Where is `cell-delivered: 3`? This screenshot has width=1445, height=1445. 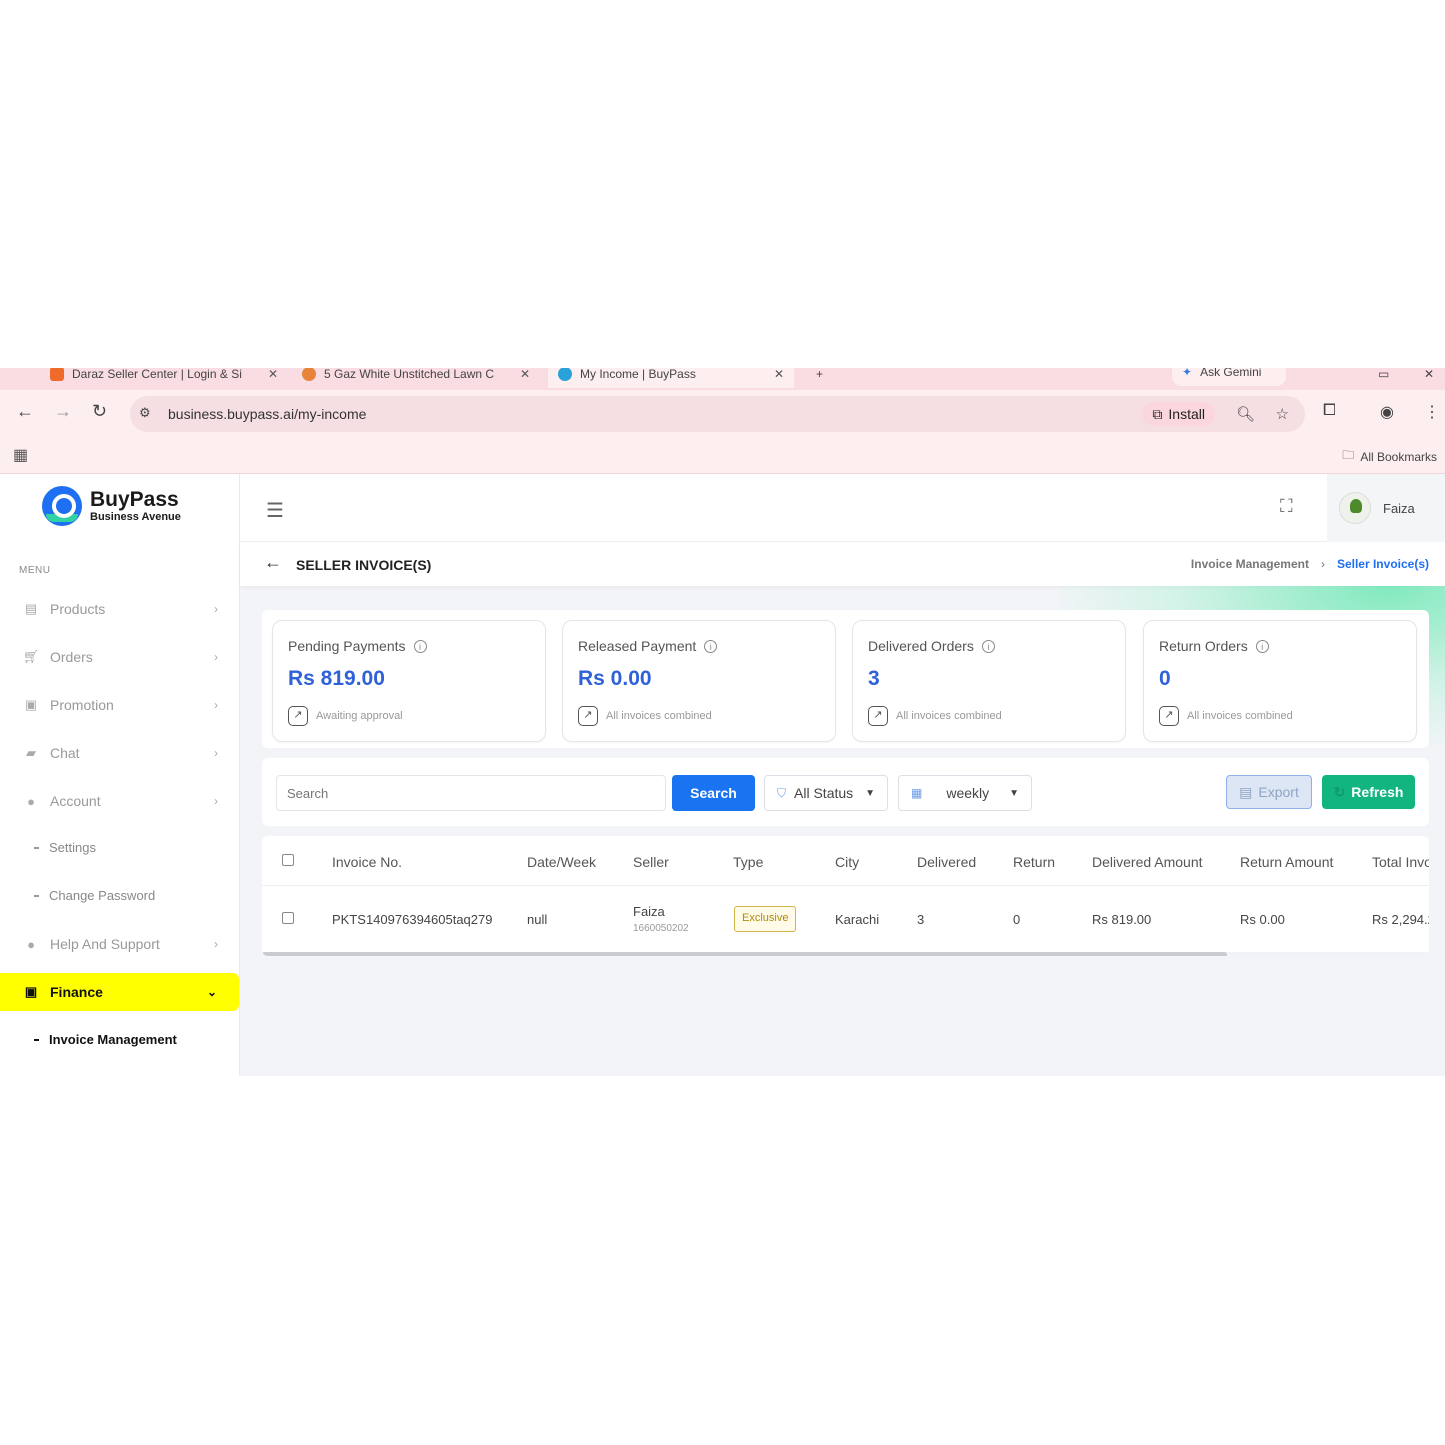
cell-delivered: 3 is located at coordinates (921, 919).